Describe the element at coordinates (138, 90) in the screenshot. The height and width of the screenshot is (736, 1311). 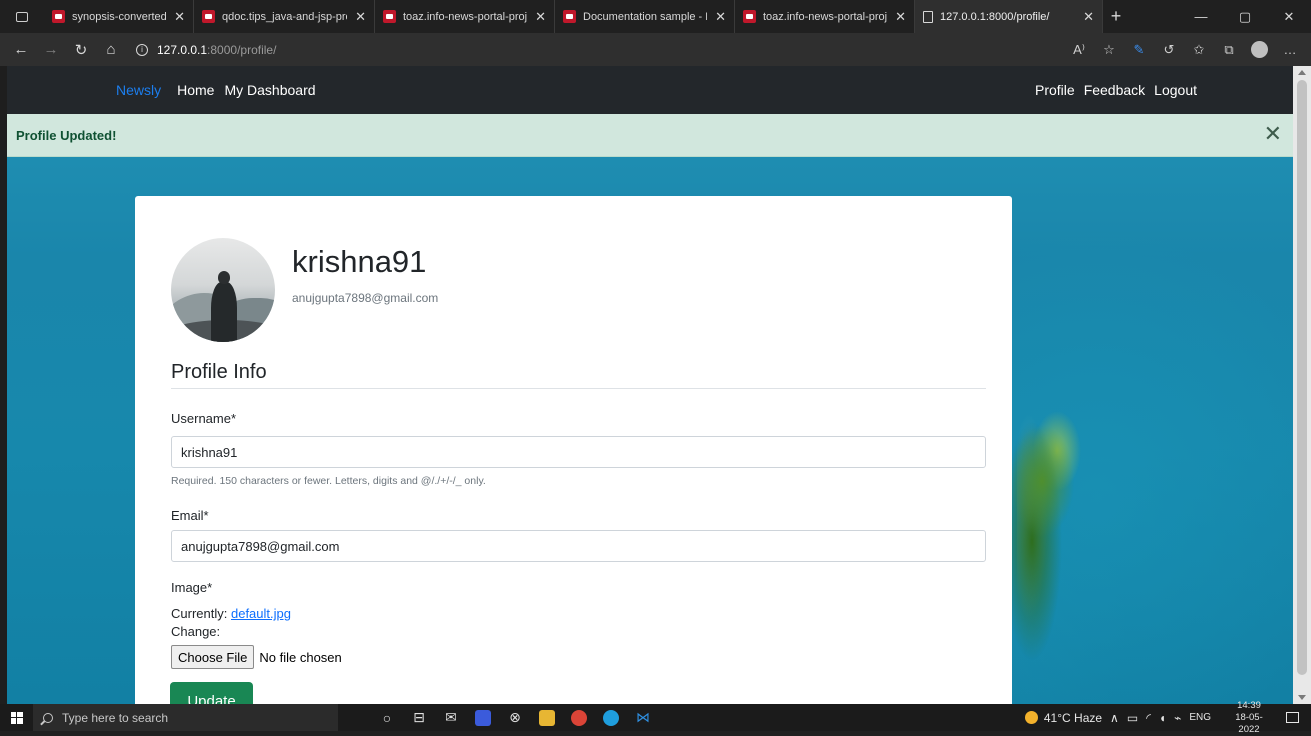
I see `brand-link: Newsly` at that location.